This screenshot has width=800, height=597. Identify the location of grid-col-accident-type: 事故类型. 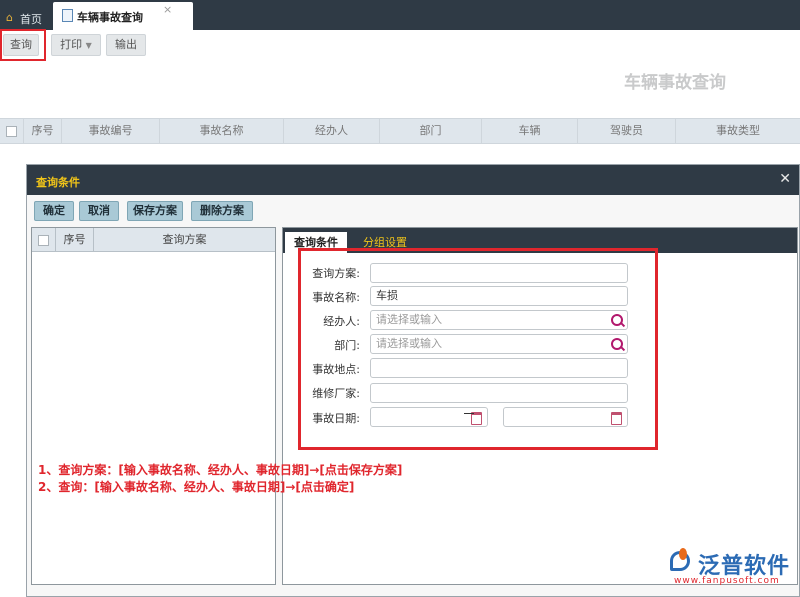
(738, 131).